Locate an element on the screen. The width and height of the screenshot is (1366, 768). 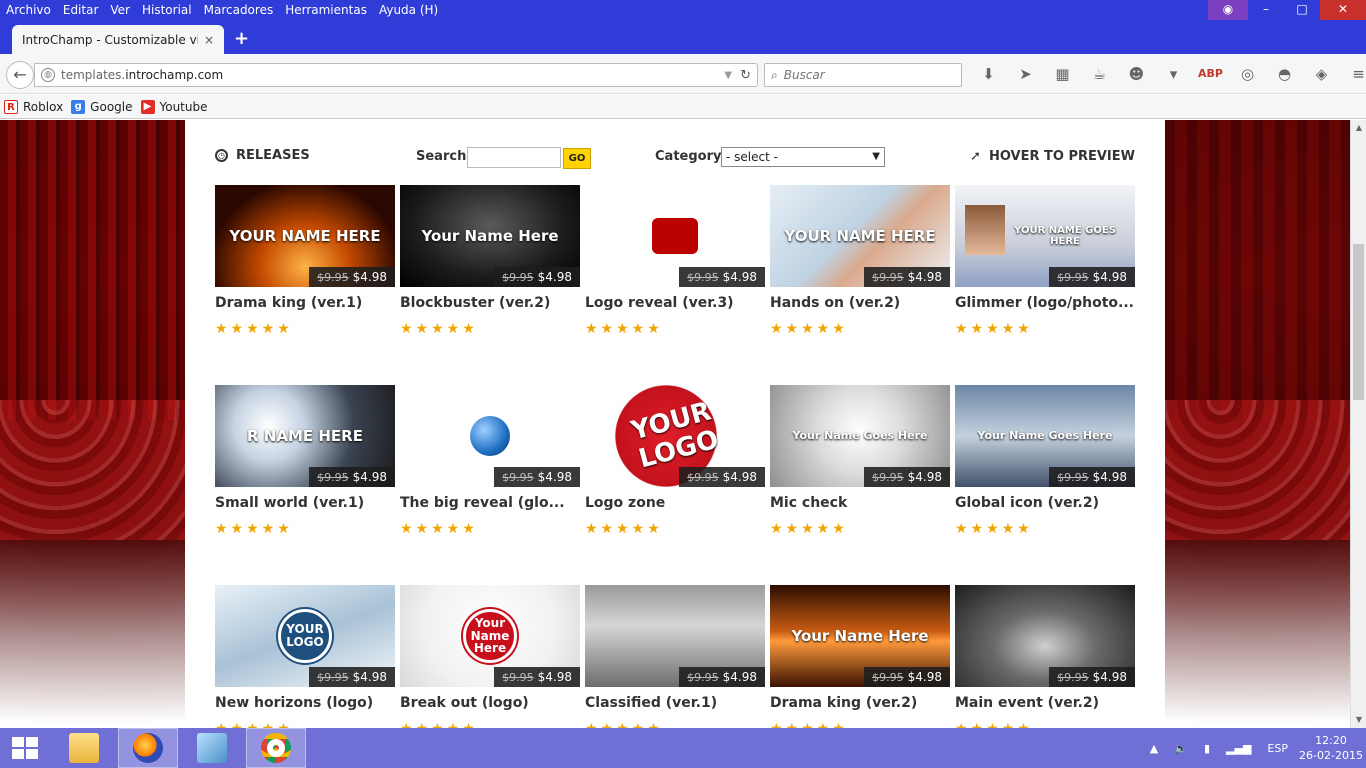
minimize-button: – is located at coordinates (1266, 10).